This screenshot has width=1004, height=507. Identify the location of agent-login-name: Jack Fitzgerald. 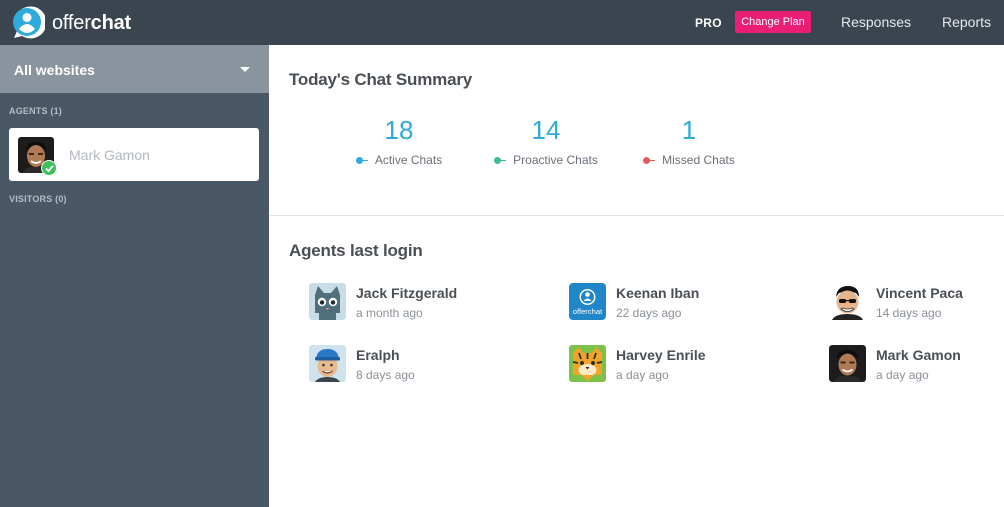
(407, 293).